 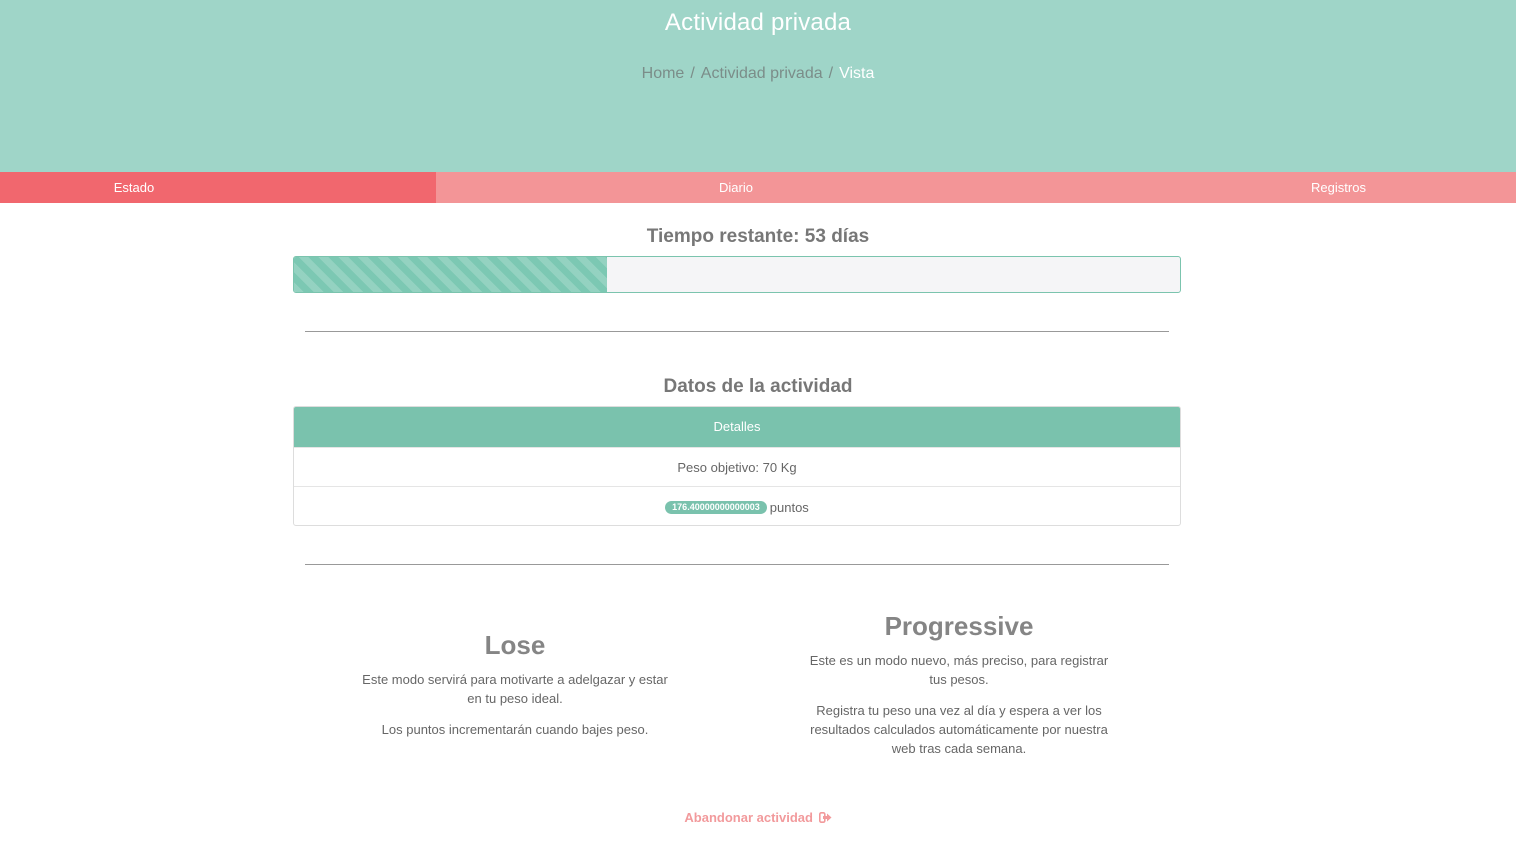 I want to click on activity-data-title: Datos de la actividad, so click(x=758, y=386).